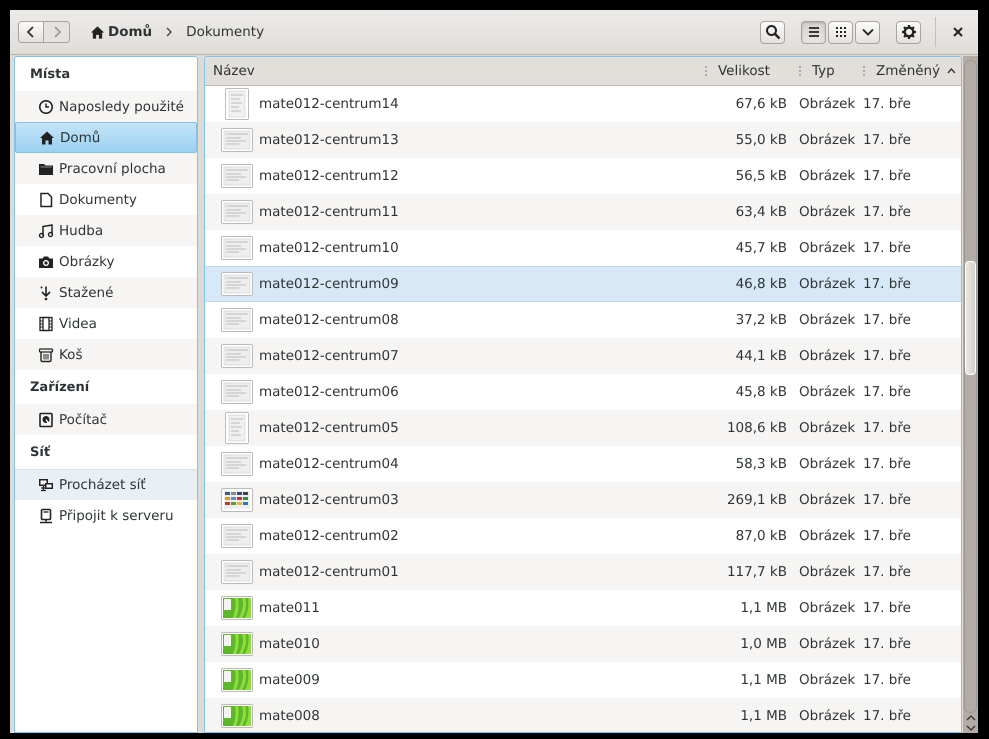 The width and height of the screenshot is (989, 739). What do you see at coordinates (583, 536) in the screenshot?
I see `file-row: mate012-centrum02 87,0 kB Obrázek 17. bře` at bounding box center [583, 536].